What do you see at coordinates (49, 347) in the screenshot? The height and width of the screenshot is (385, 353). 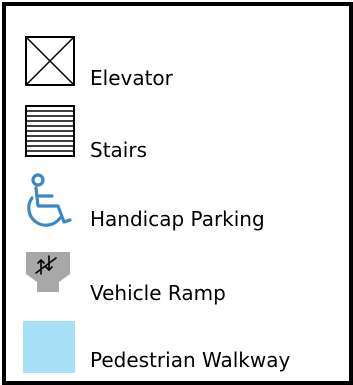 I see `pedestrian-walkway-swatch` at bounding box center [49, 347].